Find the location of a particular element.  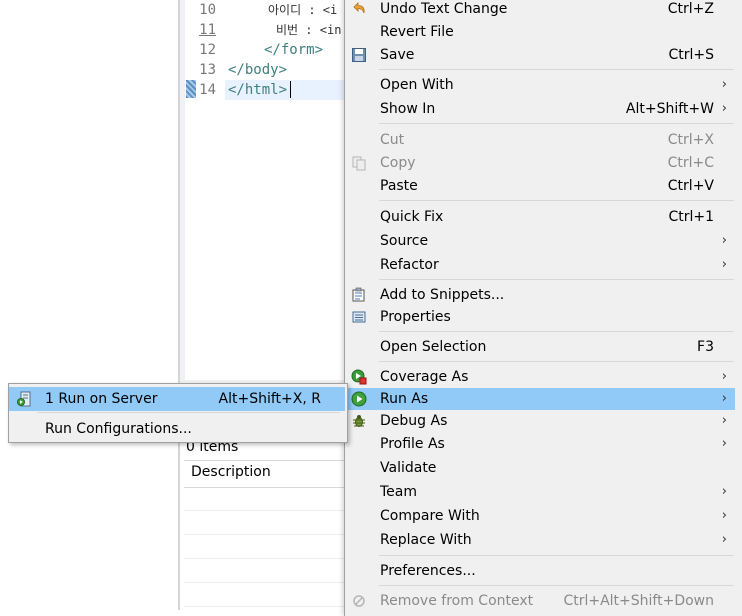

line-number: 13 is located at coordinates (207, 70).